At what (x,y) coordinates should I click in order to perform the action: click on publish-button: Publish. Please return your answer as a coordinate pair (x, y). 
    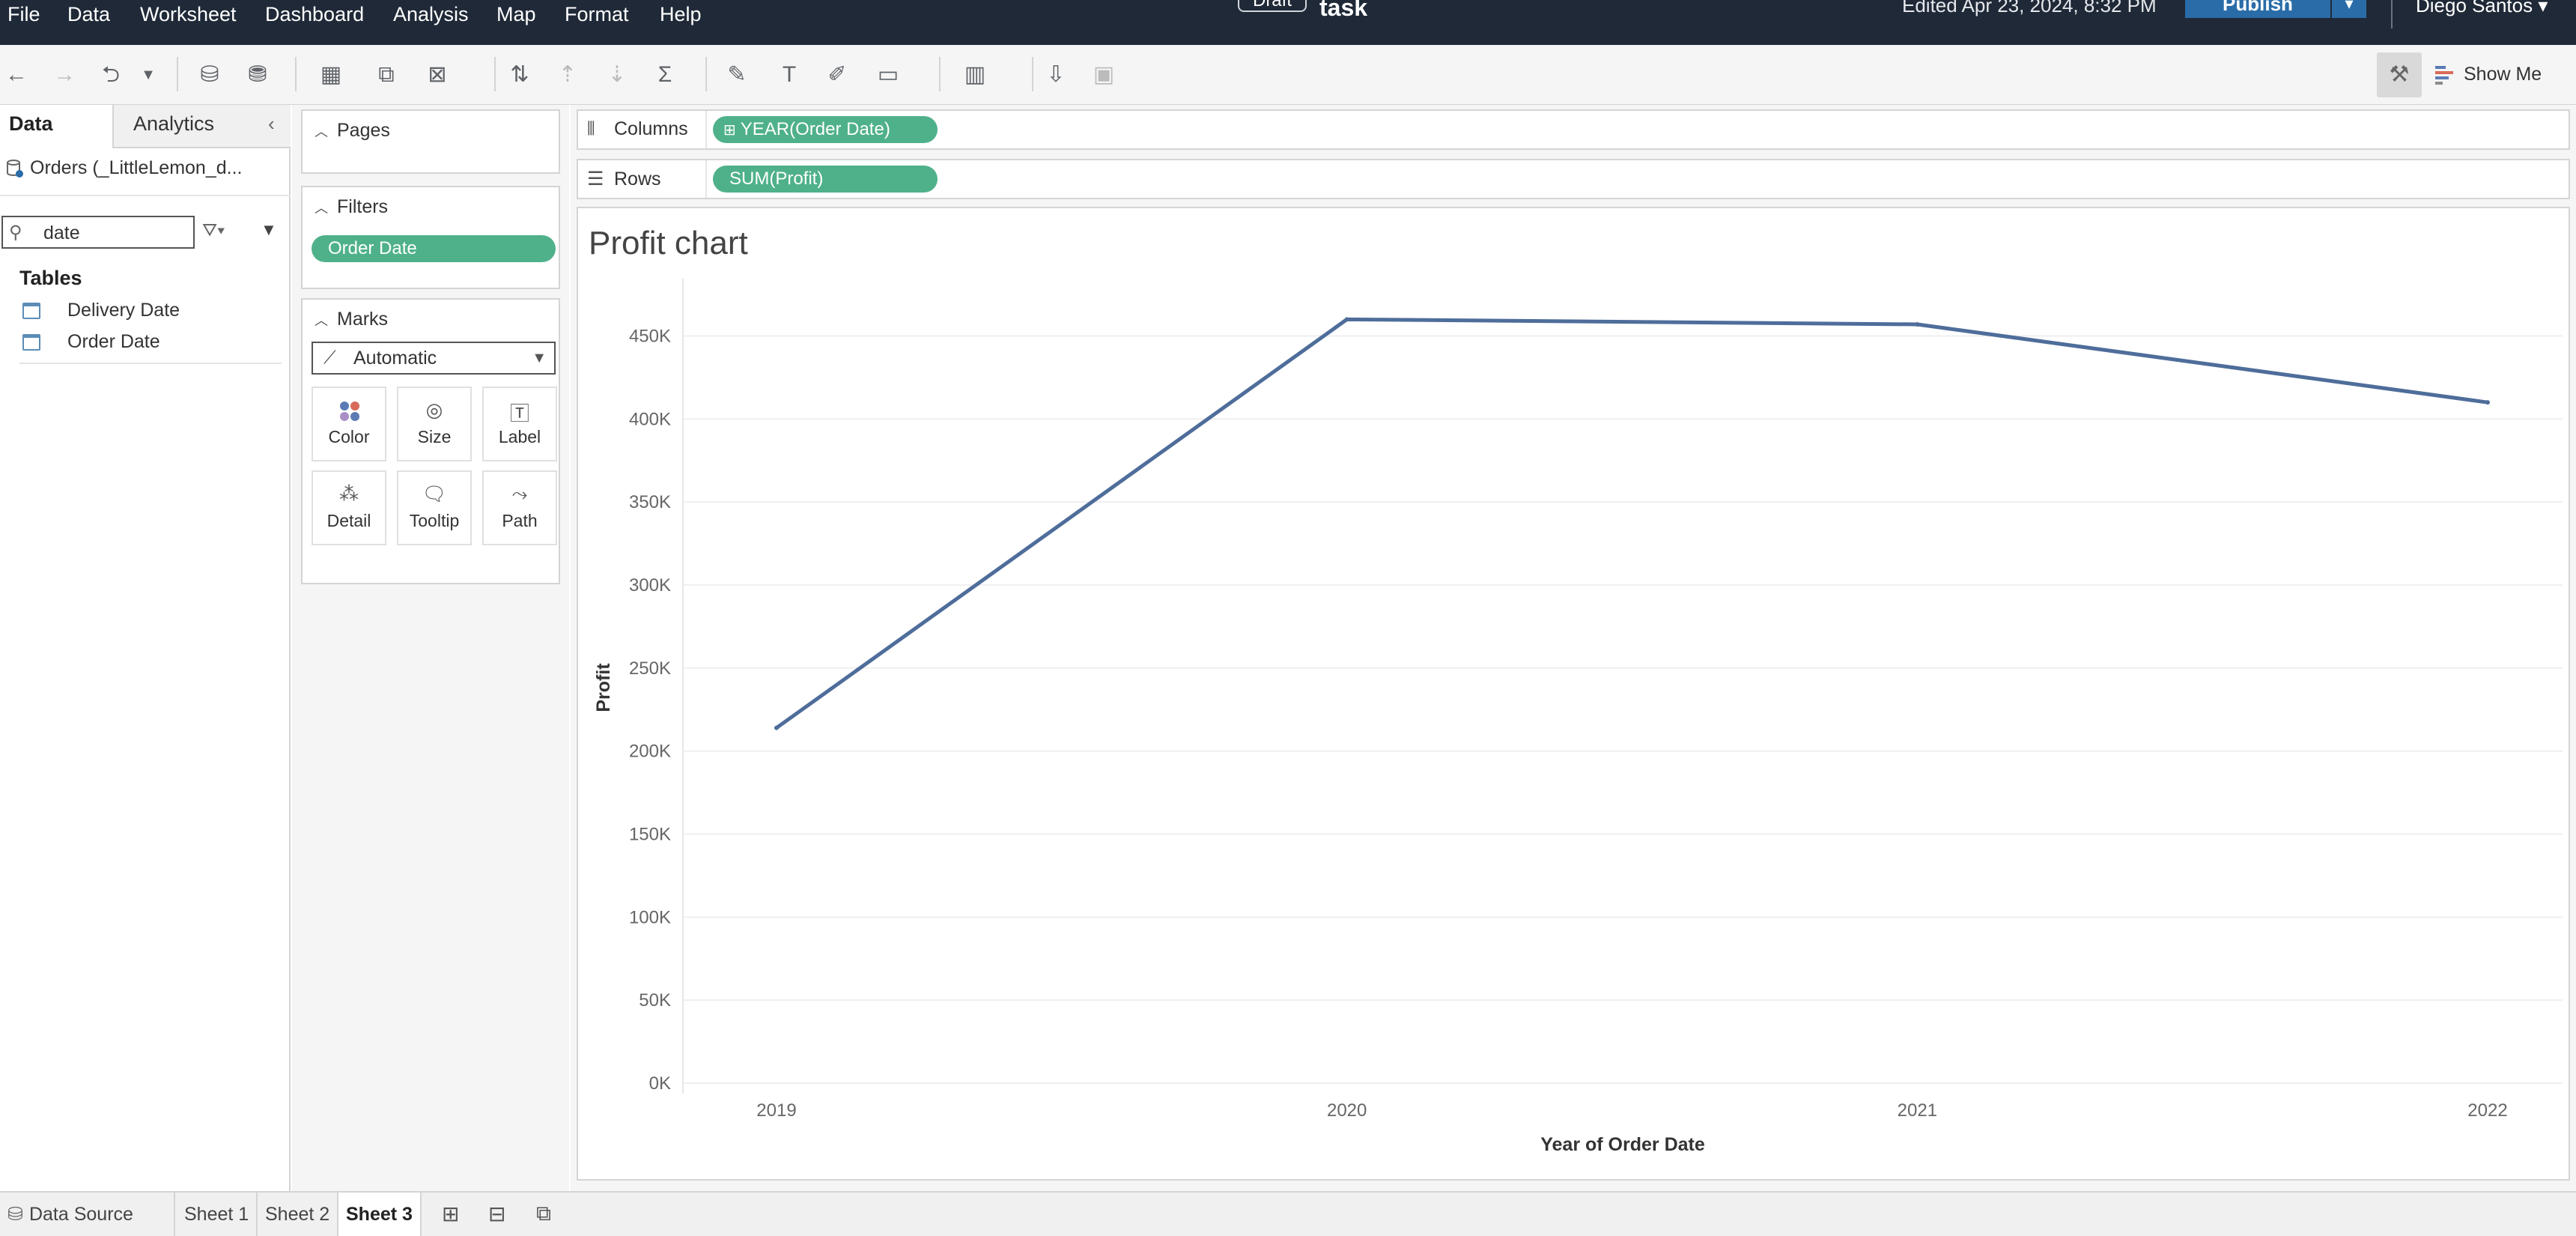
    Looking at the image, I should click on (2257, 9).